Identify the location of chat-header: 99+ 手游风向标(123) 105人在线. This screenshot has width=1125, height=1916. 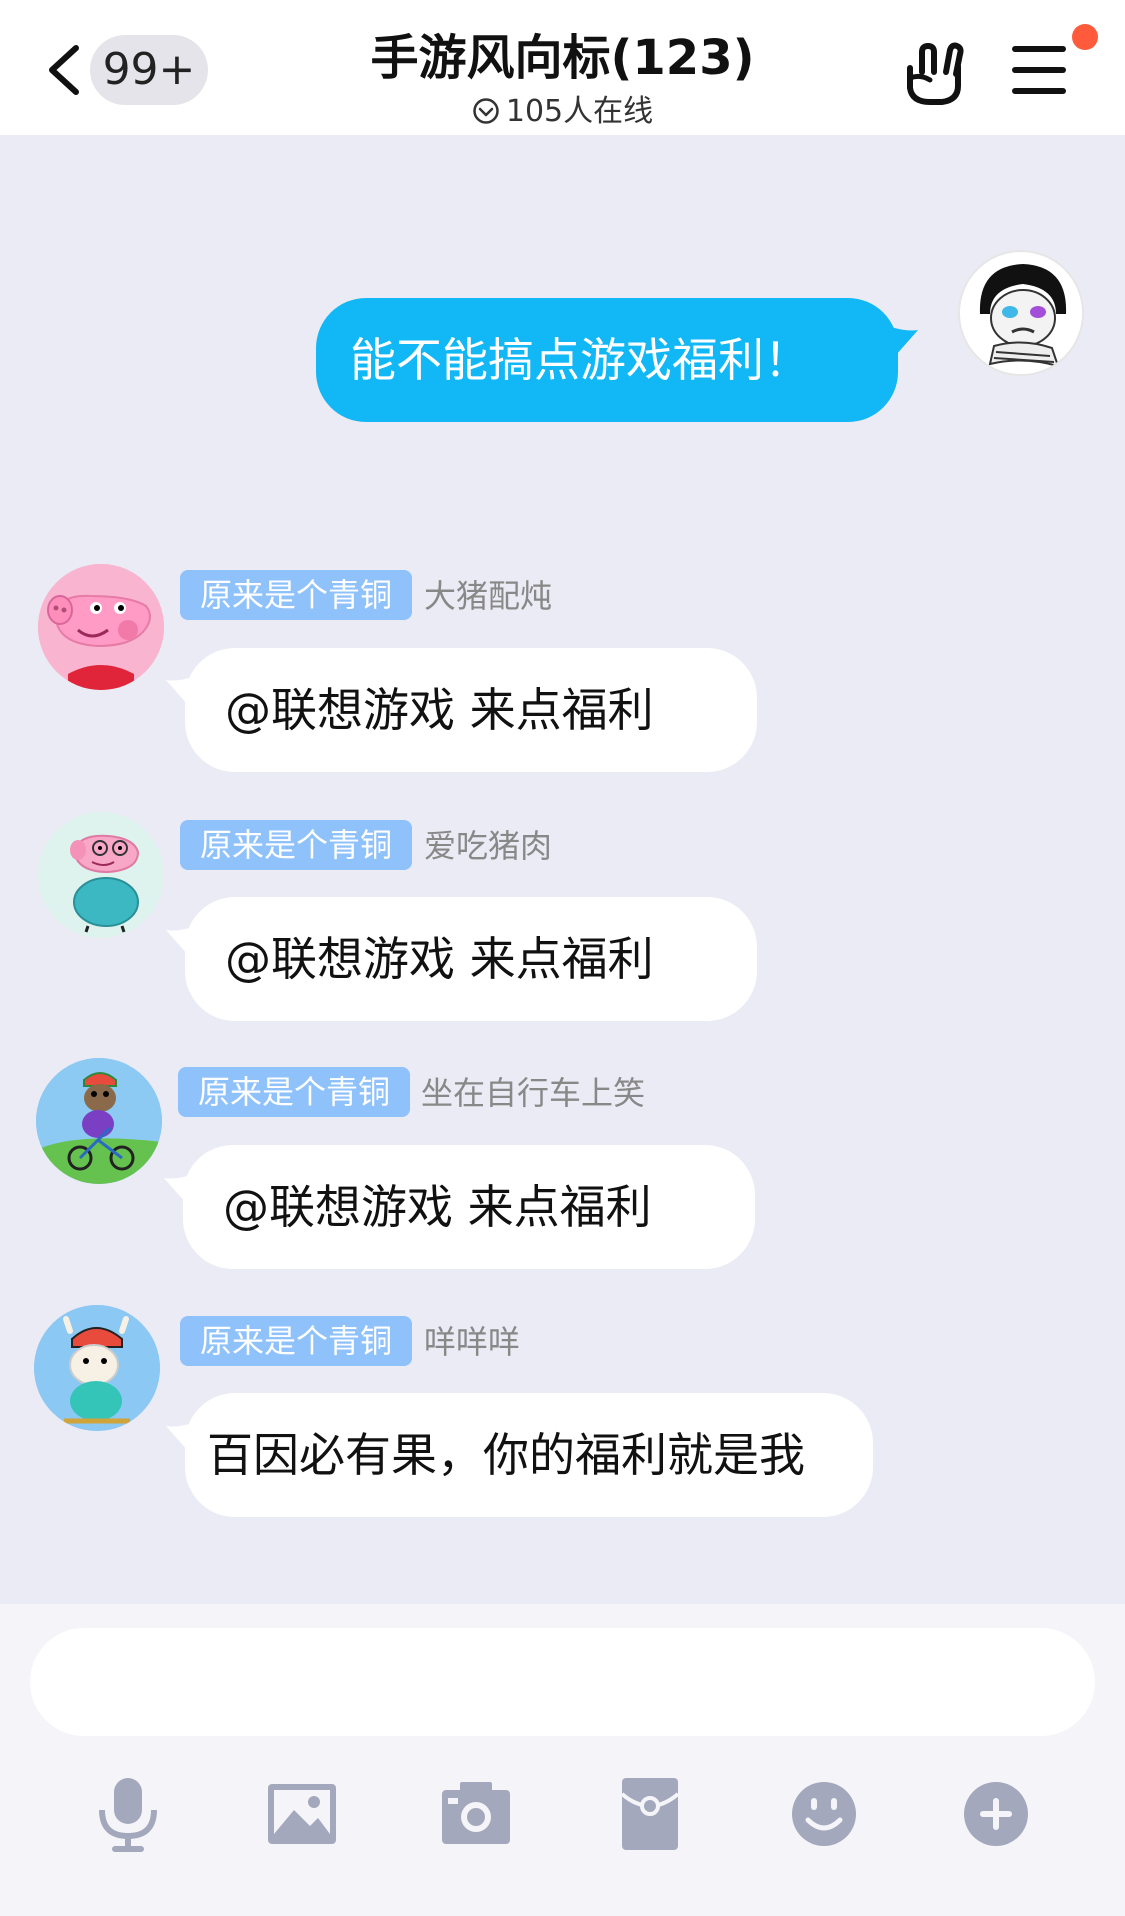
(562, 67).